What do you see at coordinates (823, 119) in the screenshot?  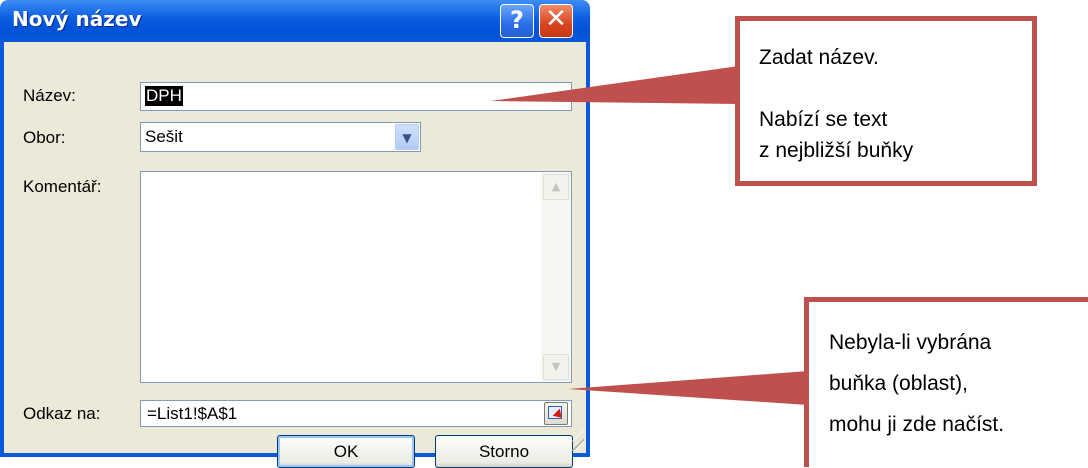 I see `callout-top-line2: Nabízí se text` at bounding box center [823, 119].